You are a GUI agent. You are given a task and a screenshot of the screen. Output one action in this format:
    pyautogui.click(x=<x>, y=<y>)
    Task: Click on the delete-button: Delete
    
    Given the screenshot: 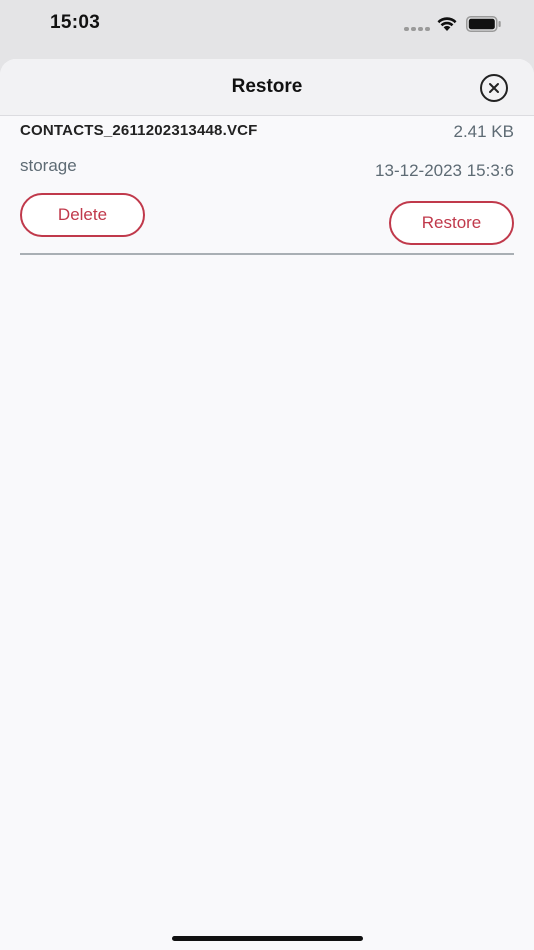 What is the action you would take?
    pyautogui.click(x=82, y=215)
    